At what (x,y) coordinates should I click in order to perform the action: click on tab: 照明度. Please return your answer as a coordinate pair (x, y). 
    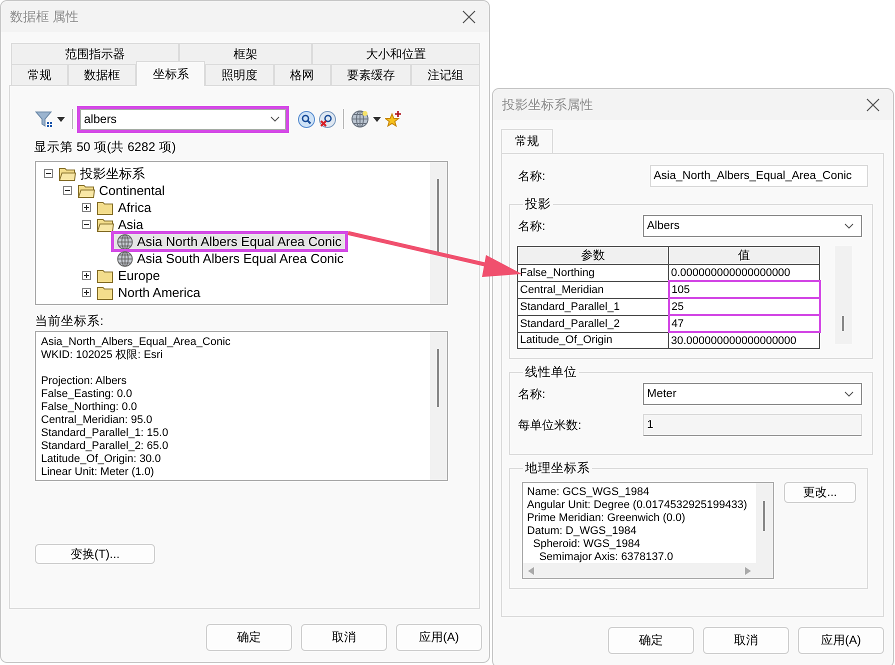
    Looking at the image, I should click on (239, 74).